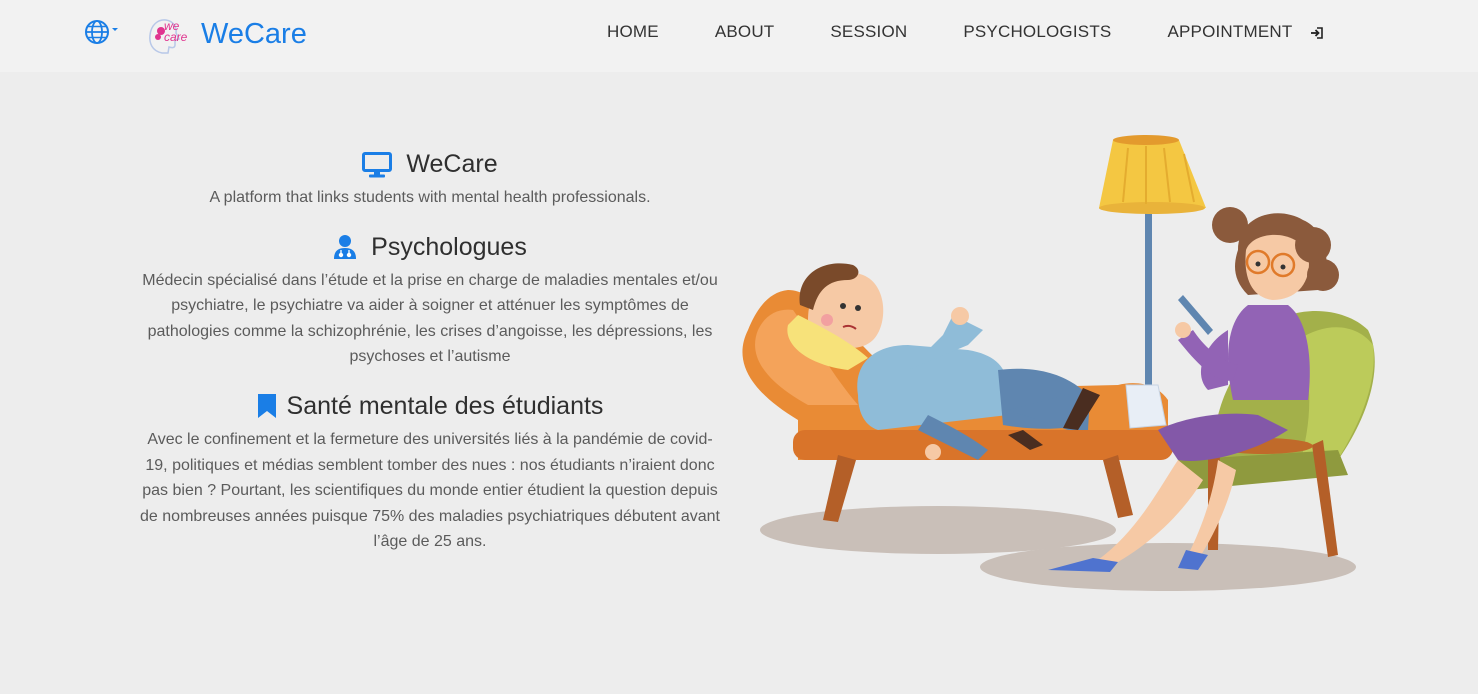  Describe the element at coordinates (115, 29) in the screenshot. I see `caret-down-icon` at that location.